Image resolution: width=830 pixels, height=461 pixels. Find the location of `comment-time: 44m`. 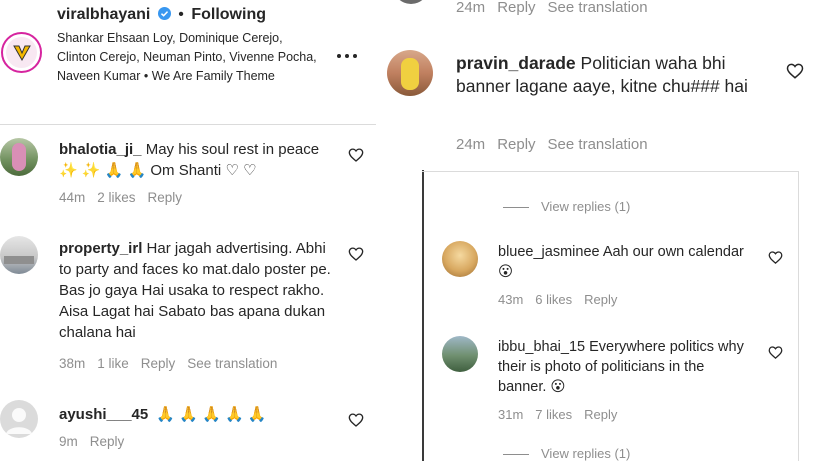

comment-time: 44m is located at coordinates (72, 197).